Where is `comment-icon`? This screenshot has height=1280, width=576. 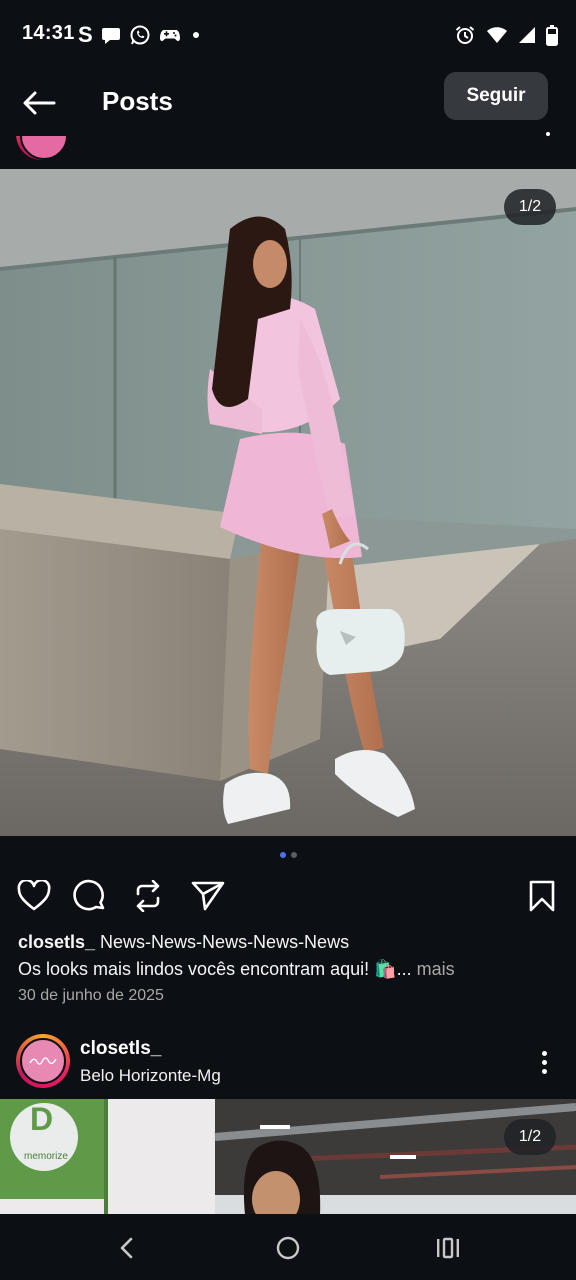
comment-icon is located at coordinates (89, 895).